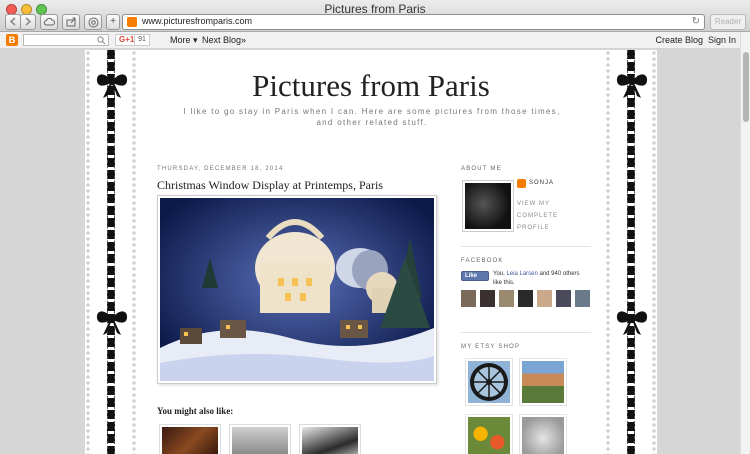  I want to click on reload-icon: ↻, so click(696, 21).